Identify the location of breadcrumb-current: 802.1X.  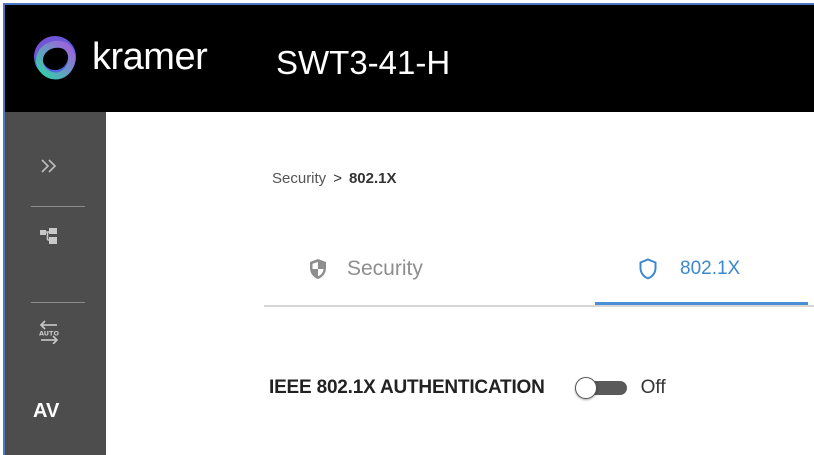
(372, 178).